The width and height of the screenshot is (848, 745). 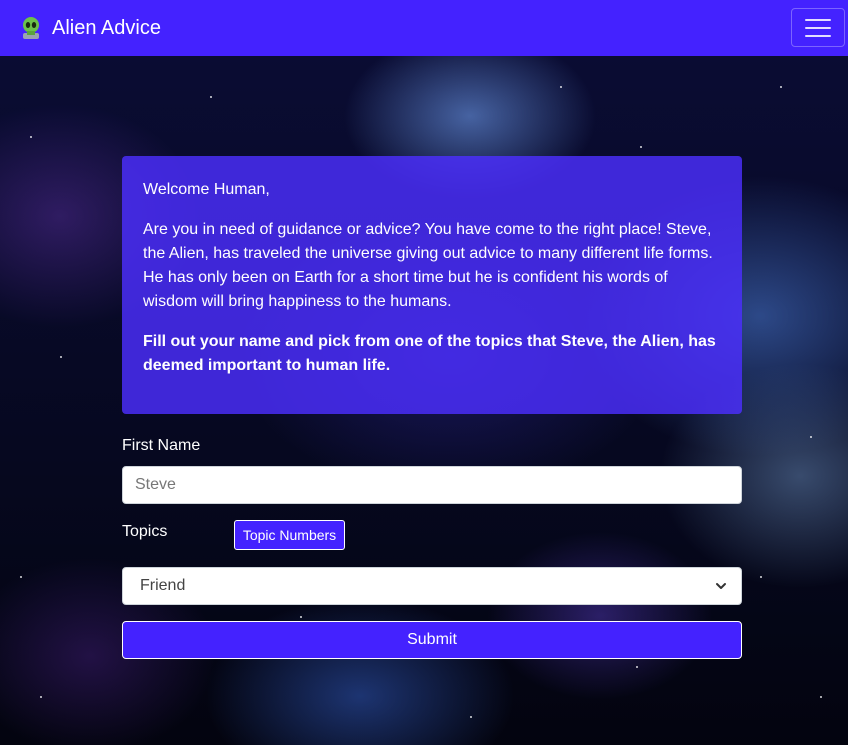 What do you see at coordinates (432, 586) in the screenshot?
I see `topics-select: Friend` at bounding box center [432, 586].